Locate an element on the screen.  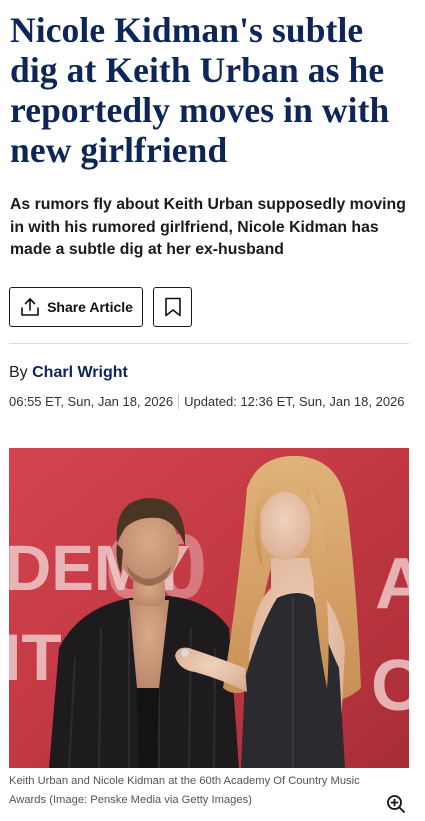
section-divider is located at coordinates (209, 343).